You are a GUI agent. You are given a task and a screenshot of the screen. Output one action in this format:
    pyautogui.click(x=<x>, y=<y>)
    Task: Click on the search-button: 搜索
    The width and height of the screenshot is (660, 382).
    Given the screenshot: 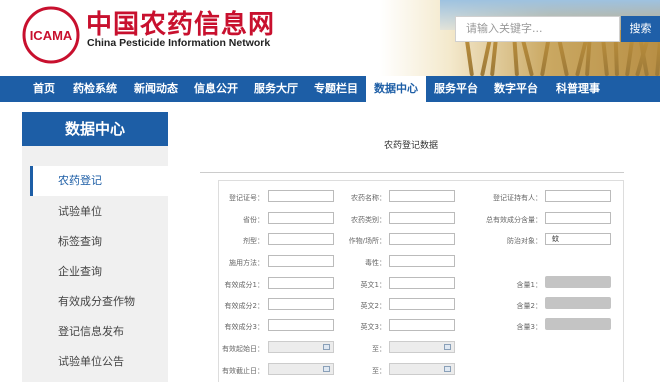 What is the action you would take?
    pyautogui.click(x=640, y=29)
    